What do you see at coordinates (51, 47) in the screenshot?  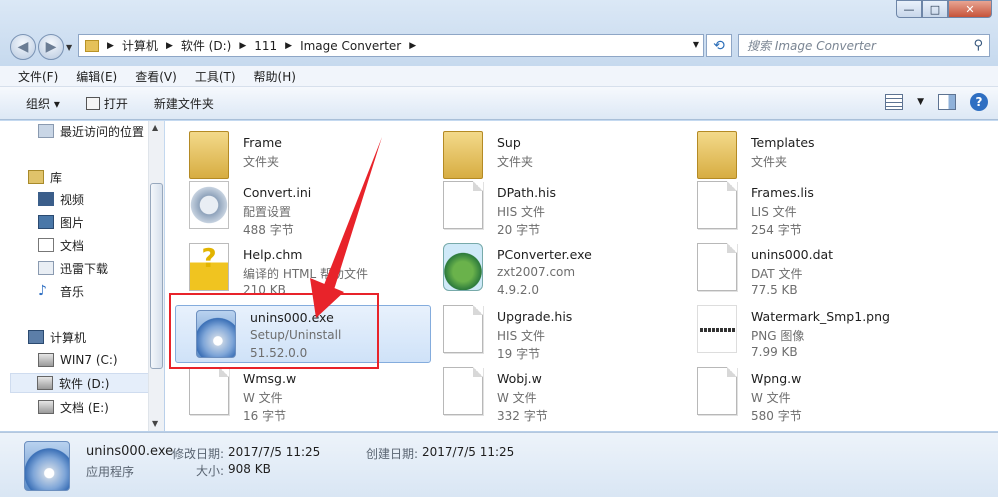 I see `forward-button: ▶` at bounding box center [51, 47].